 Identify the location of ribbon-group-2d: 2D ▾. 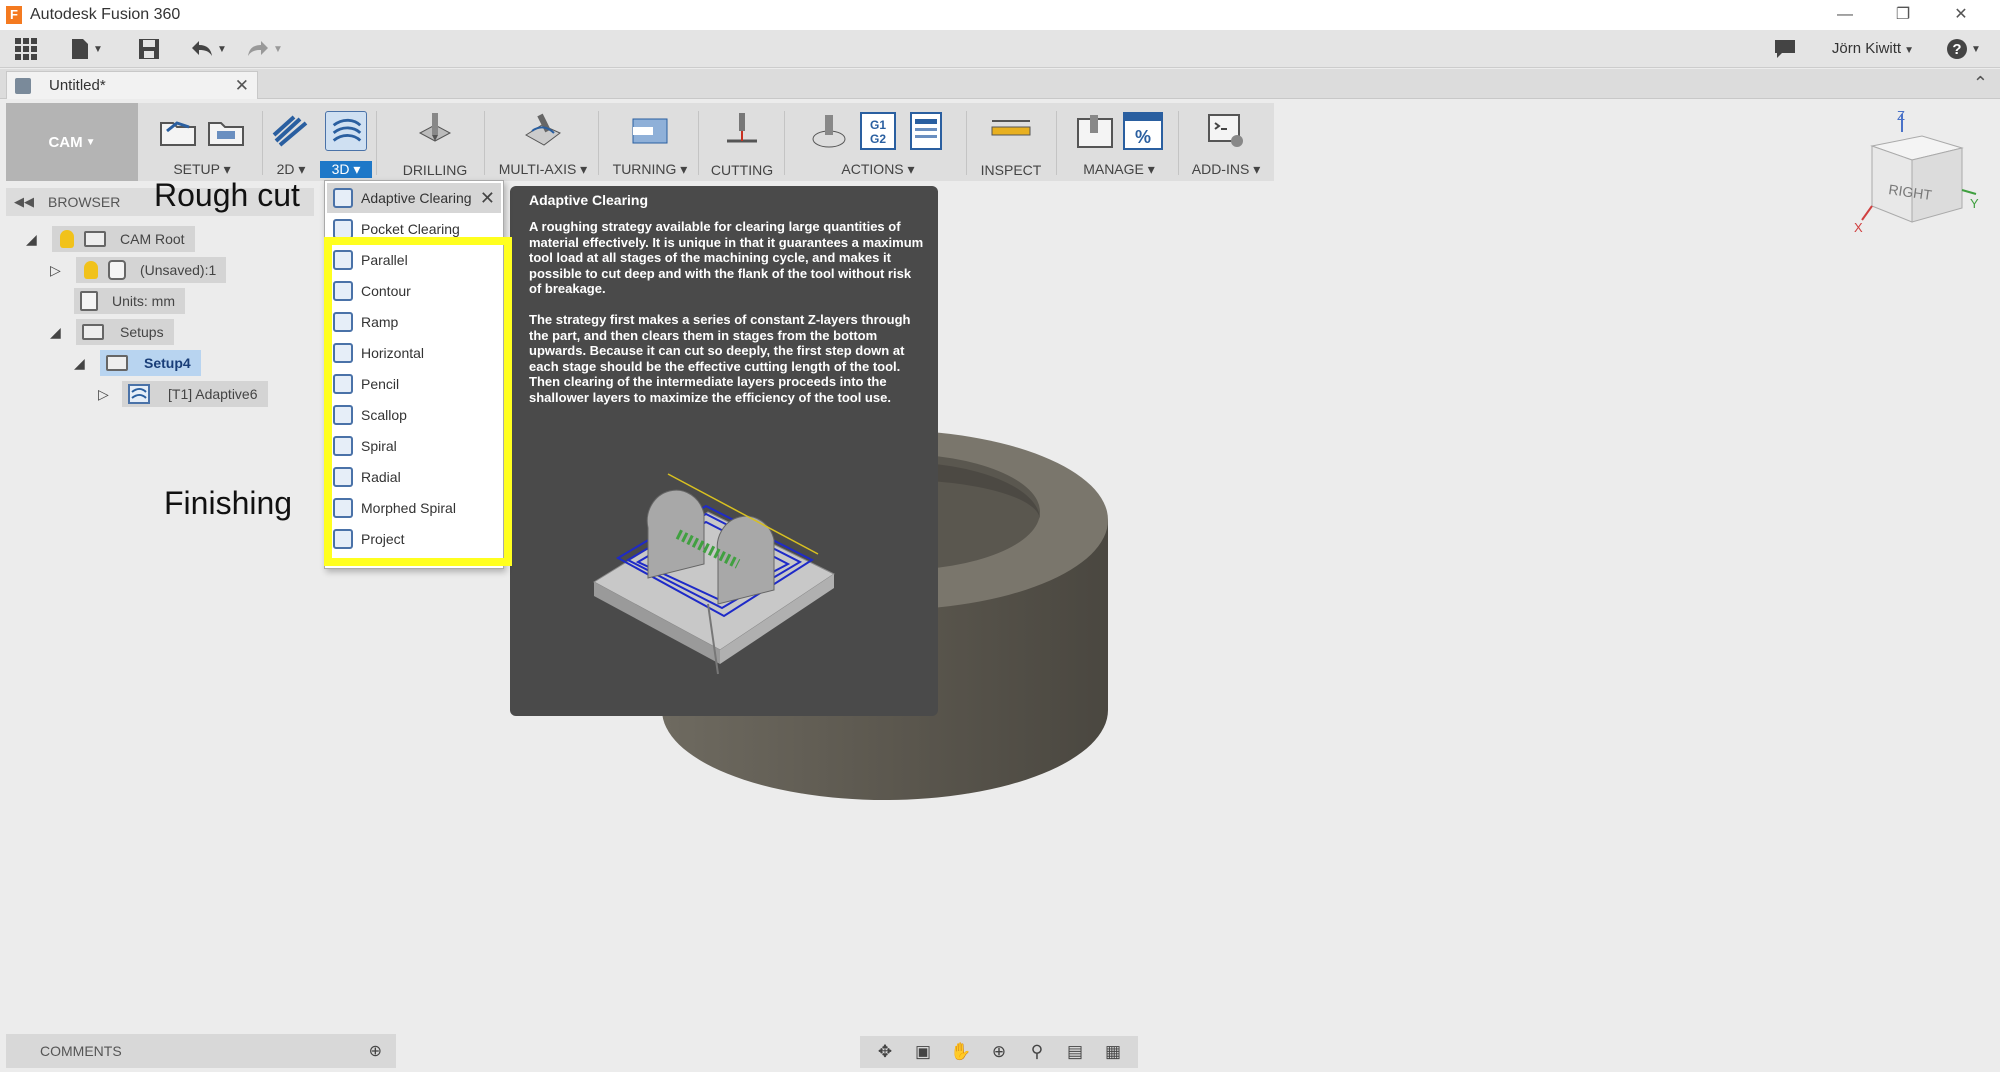
(291, 142).